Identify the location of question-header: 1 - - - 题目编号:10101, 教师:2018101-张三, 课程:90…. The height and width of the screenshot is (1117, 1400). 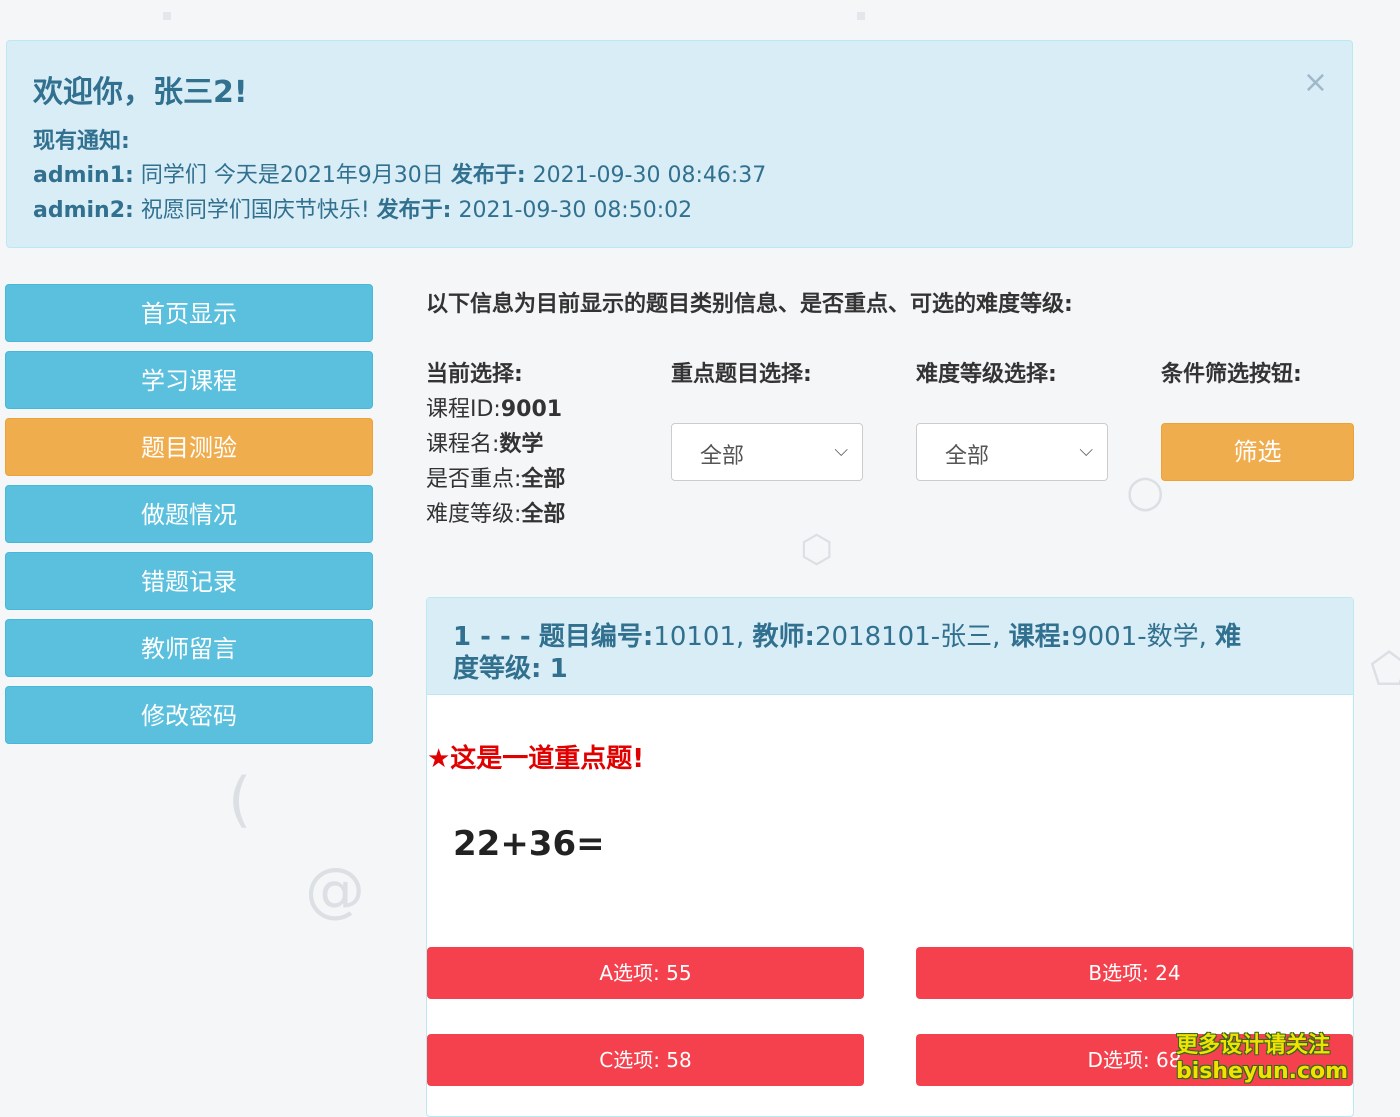
(890, 646).